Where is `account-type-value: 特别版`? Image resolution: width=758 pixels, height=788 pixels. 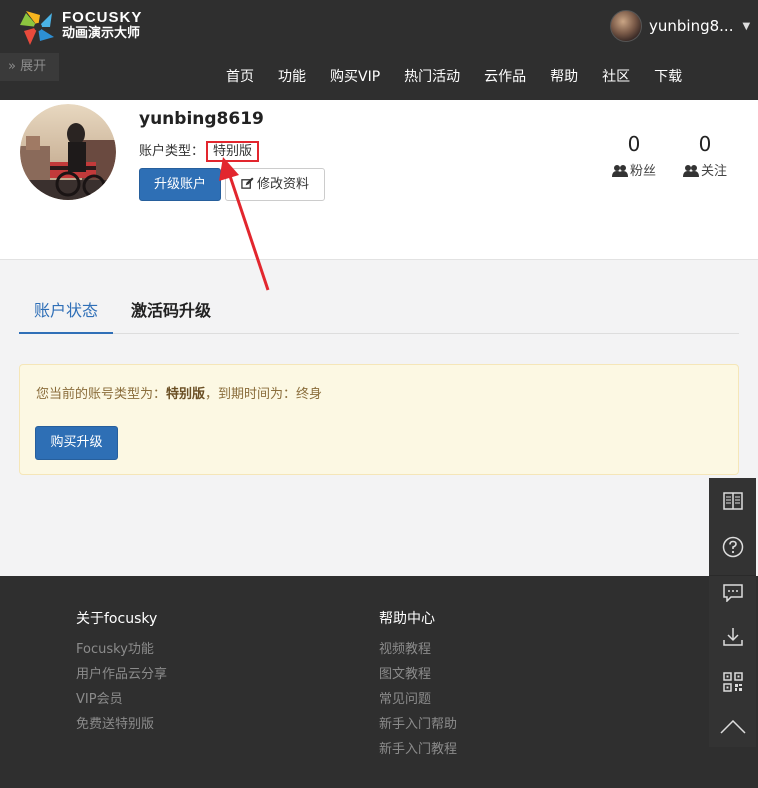
account-type-value: 特别版 is located at coordinates (233, 151).